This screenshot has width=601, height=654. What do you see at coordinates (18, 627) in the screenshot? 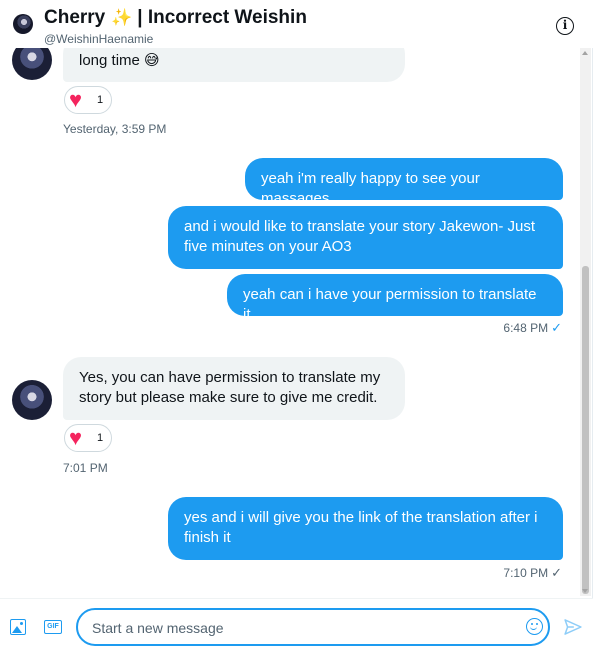
I see `image-icon` at bounding box center [18, 627].